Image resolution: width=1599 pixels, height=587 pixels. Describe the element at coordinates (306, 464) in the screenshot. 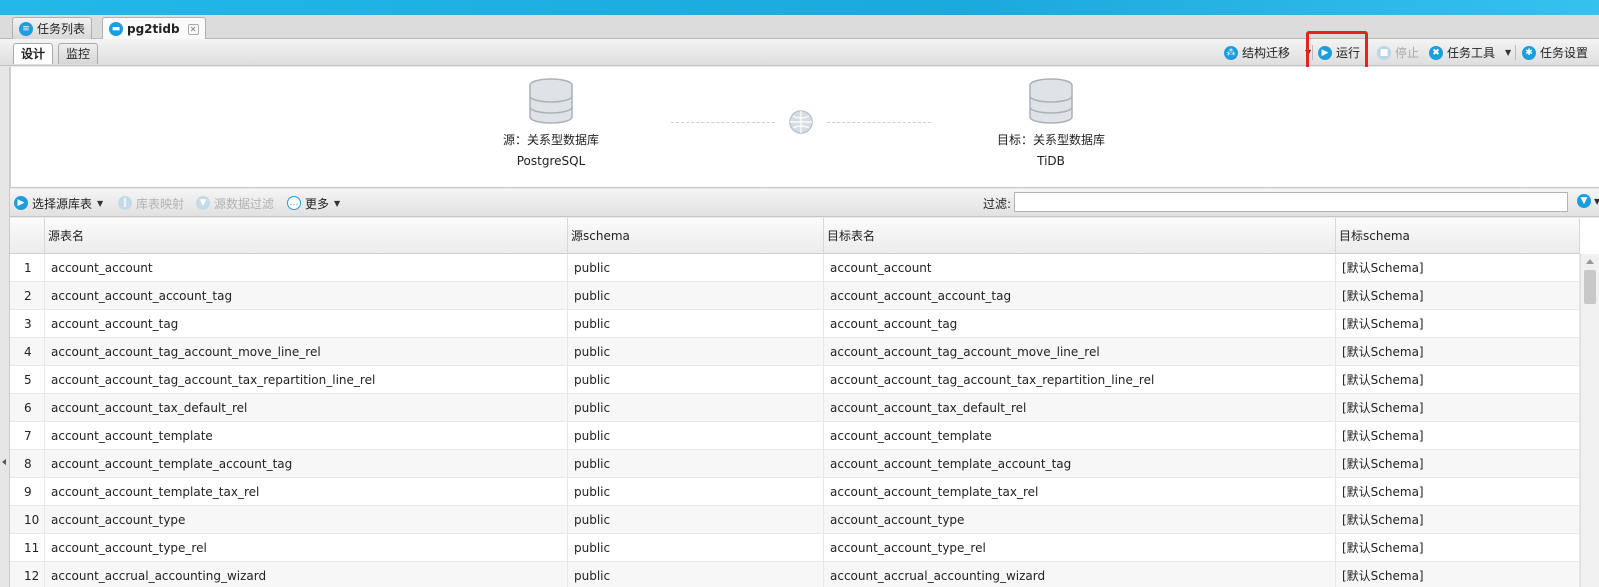

I see `source-table-name-cell: account_account_template_account_tag` at that location.